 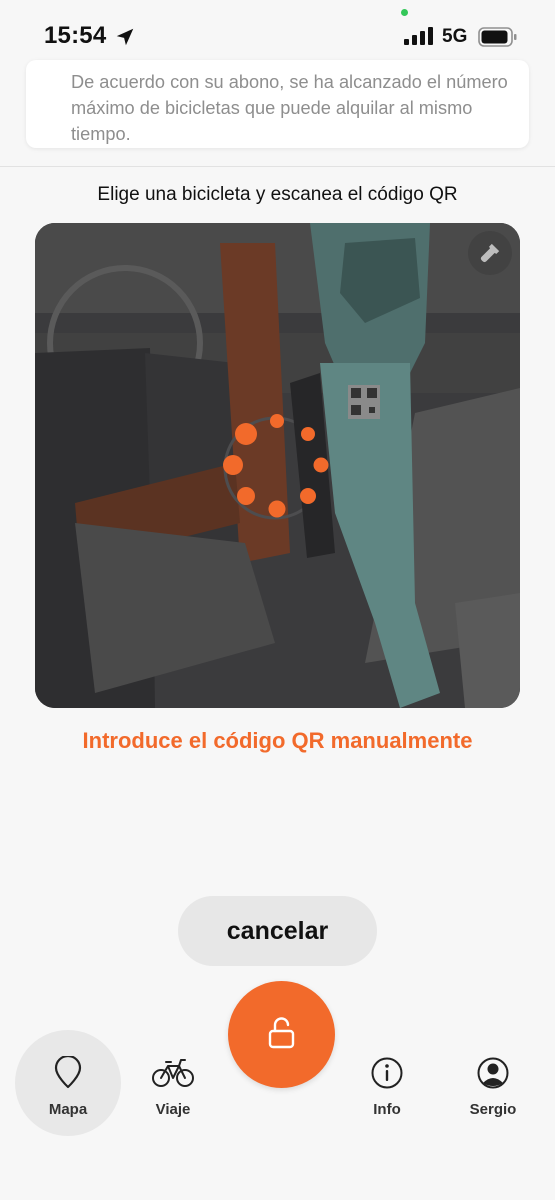 I want to click on status-time: 15:54, so click(x=75, y=35).